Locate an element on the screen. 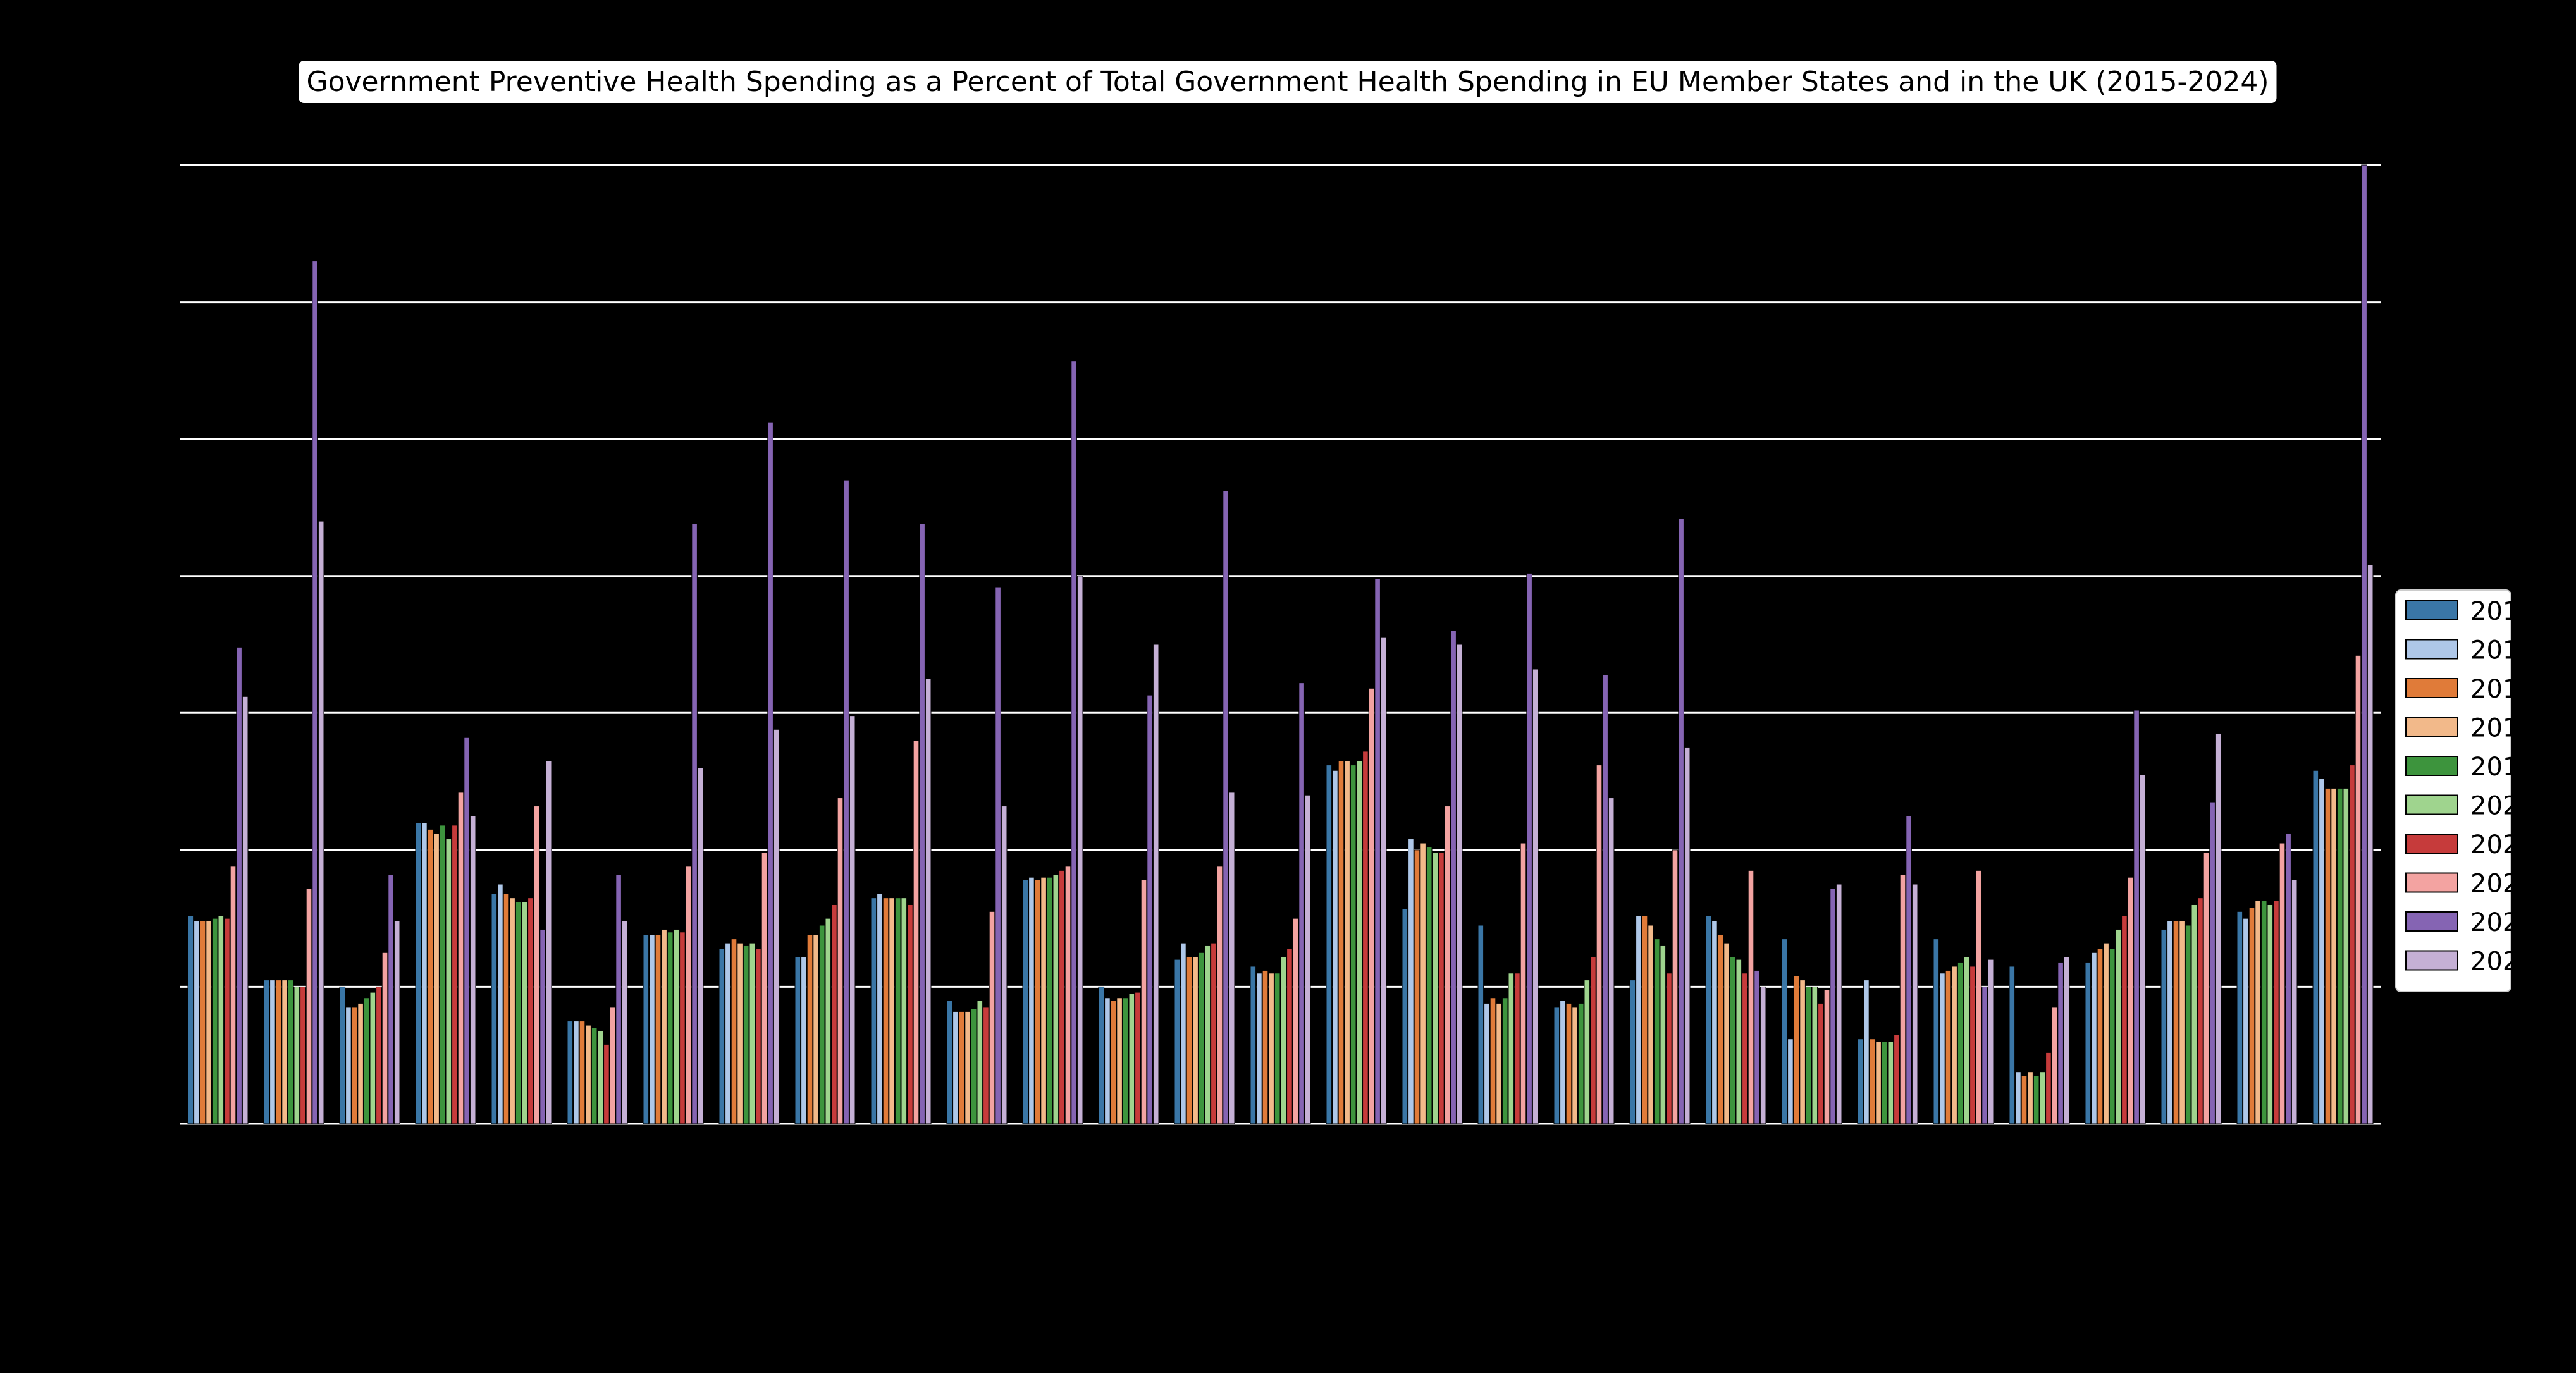  legend-label-2019: 2019 is located at coordinates (2502, 767).